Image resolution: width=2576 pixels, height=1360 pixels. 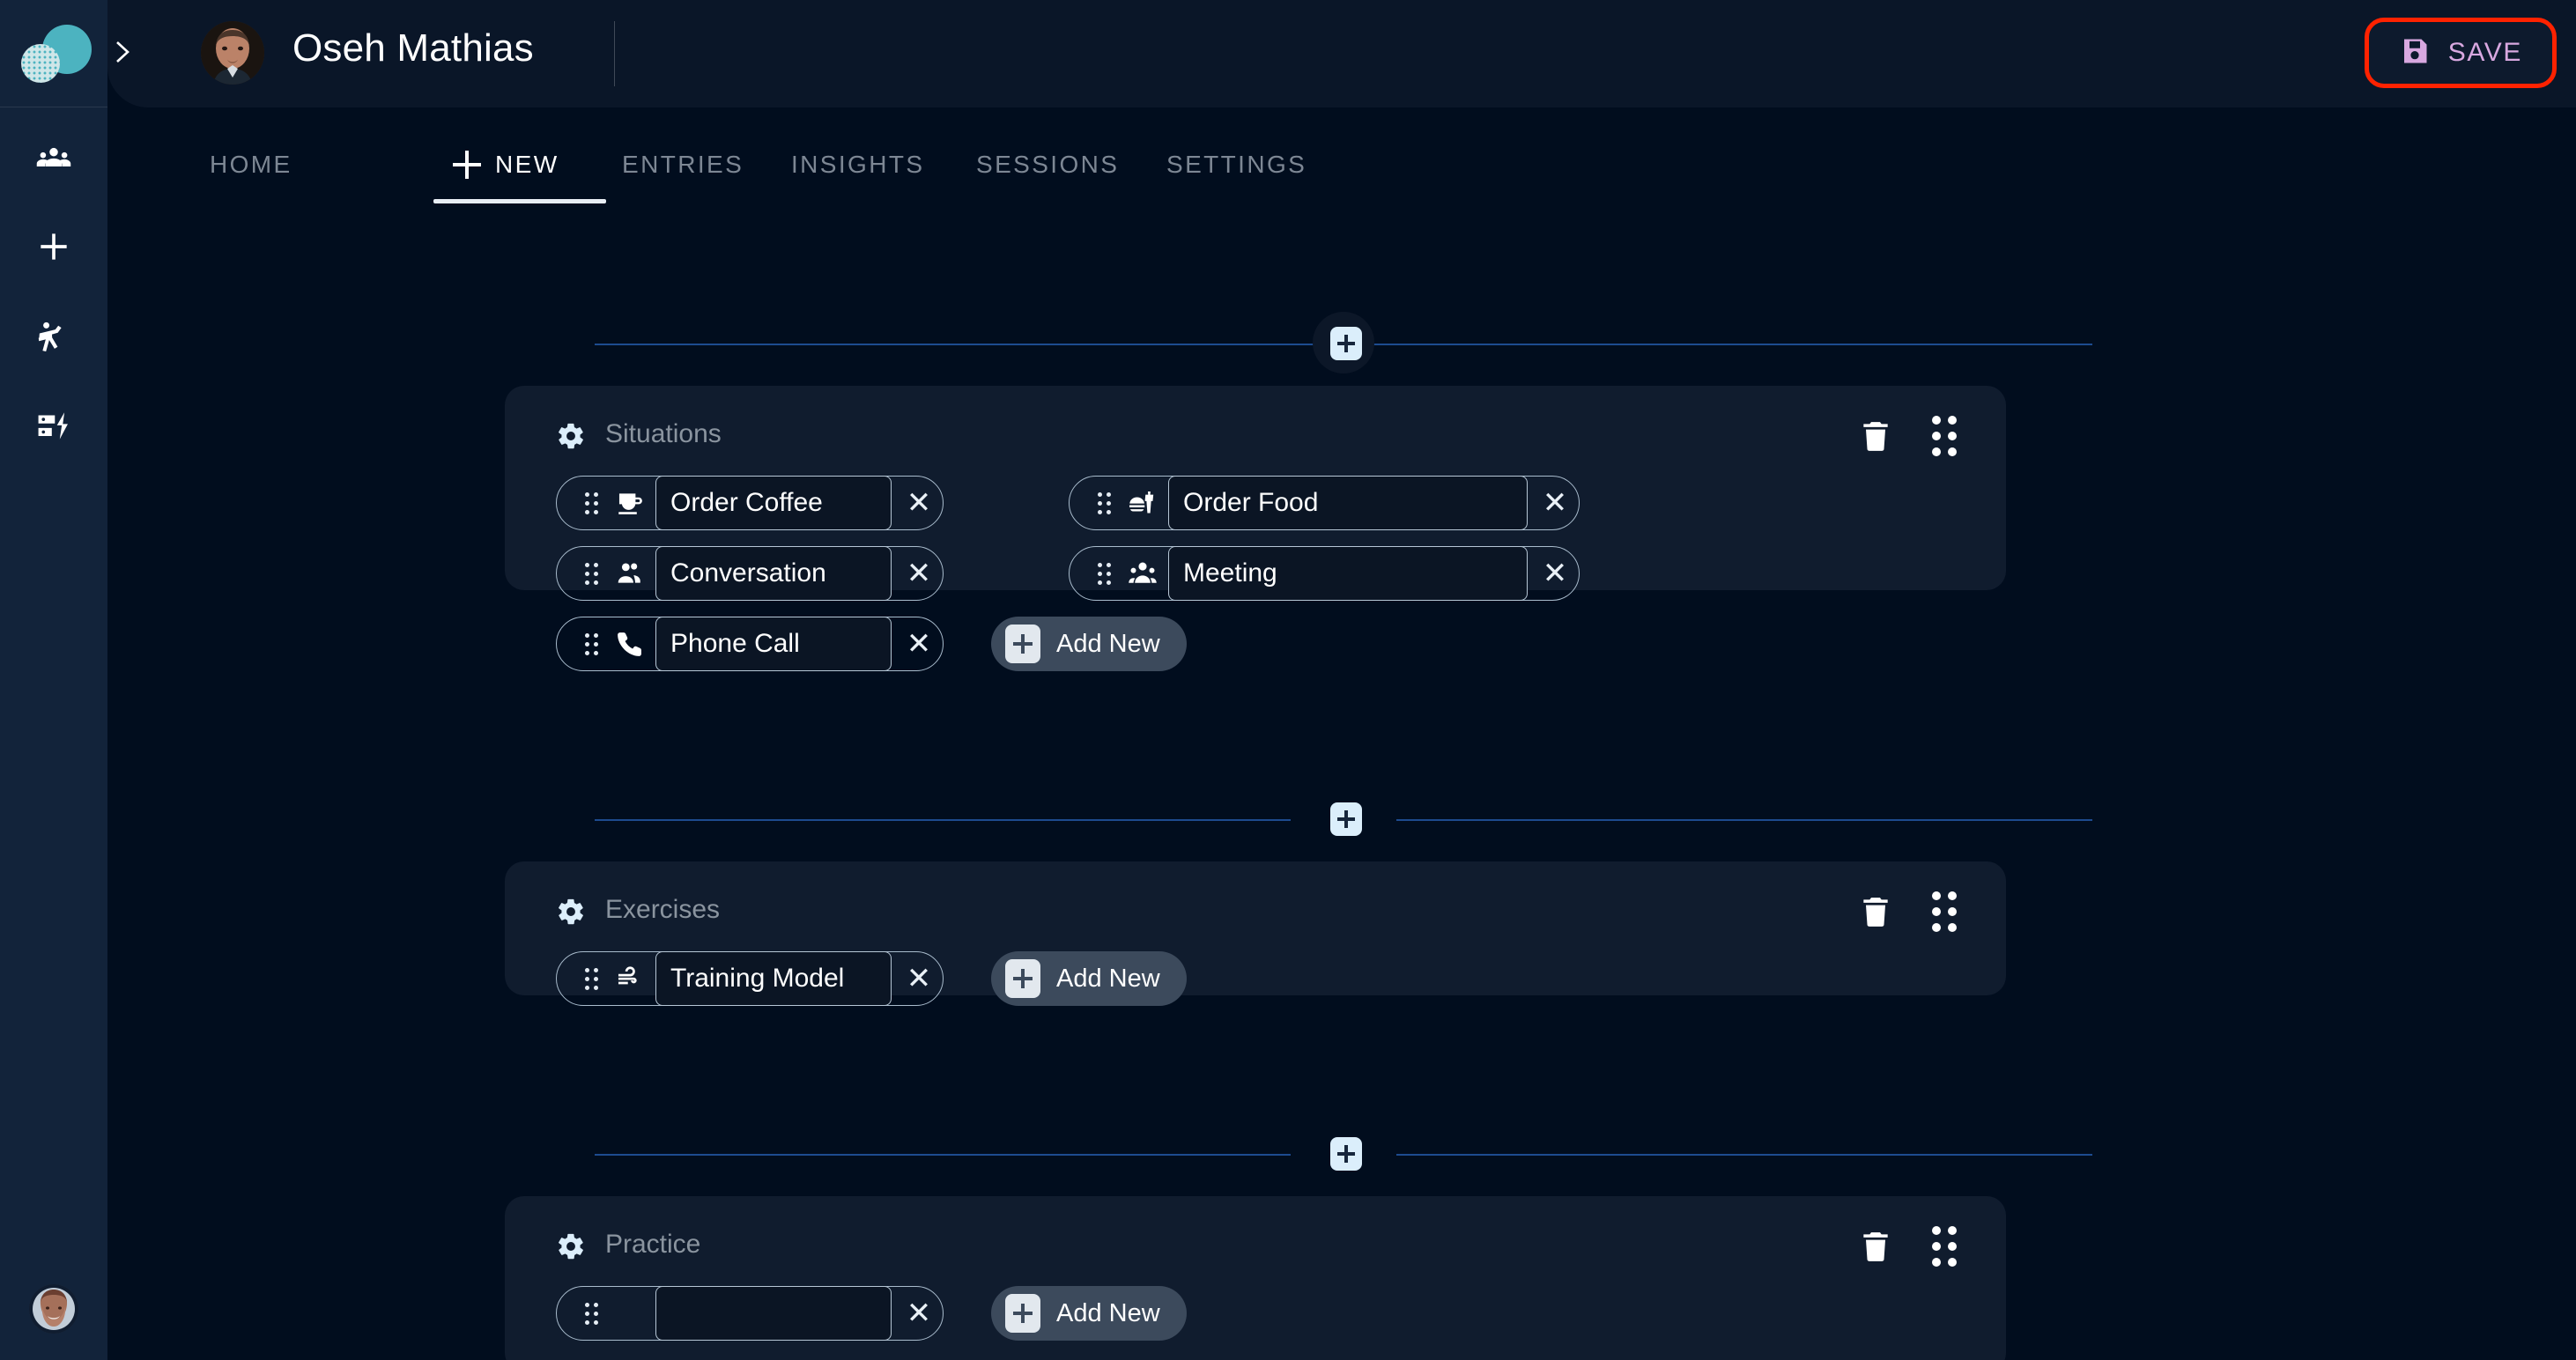 I want to click on save-button: SAVE, so click(x=2461, y=53).